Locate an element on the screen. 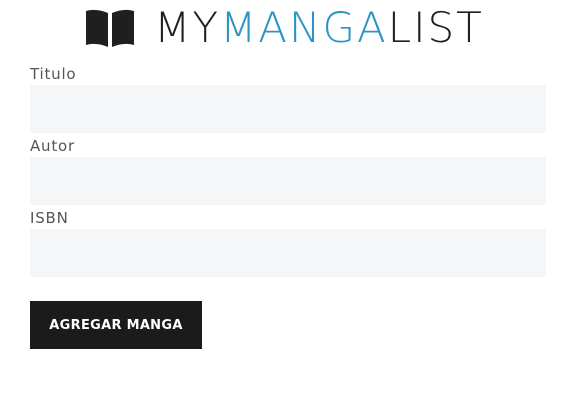  isbn-input is located at coordinates (288, 253).